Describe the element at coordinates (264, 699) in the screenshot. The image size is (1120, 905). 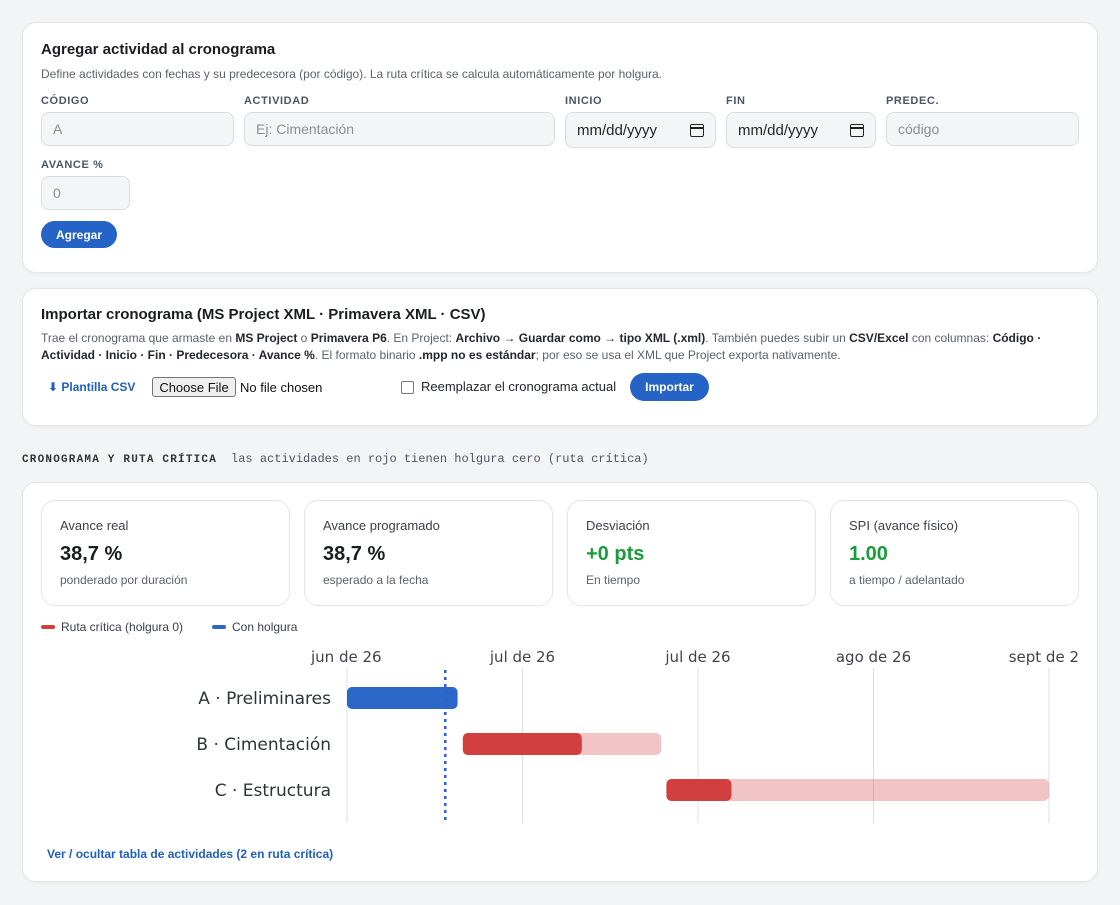
I see `gantt-task-label: A · Preliminares` at that location.